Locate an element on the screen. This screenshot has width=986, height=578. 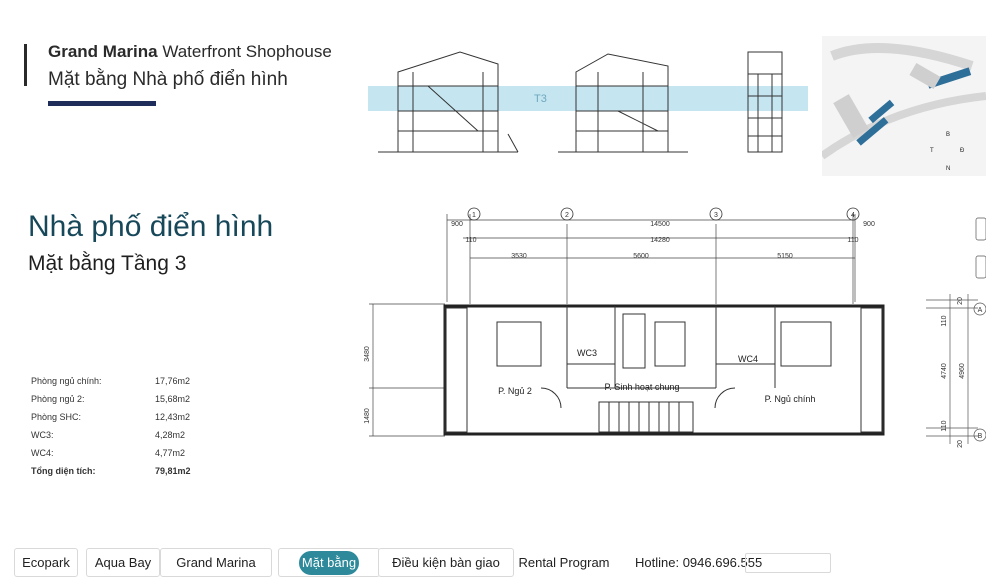
building-section-drawing: T3 is located at coordinates (588, 102).